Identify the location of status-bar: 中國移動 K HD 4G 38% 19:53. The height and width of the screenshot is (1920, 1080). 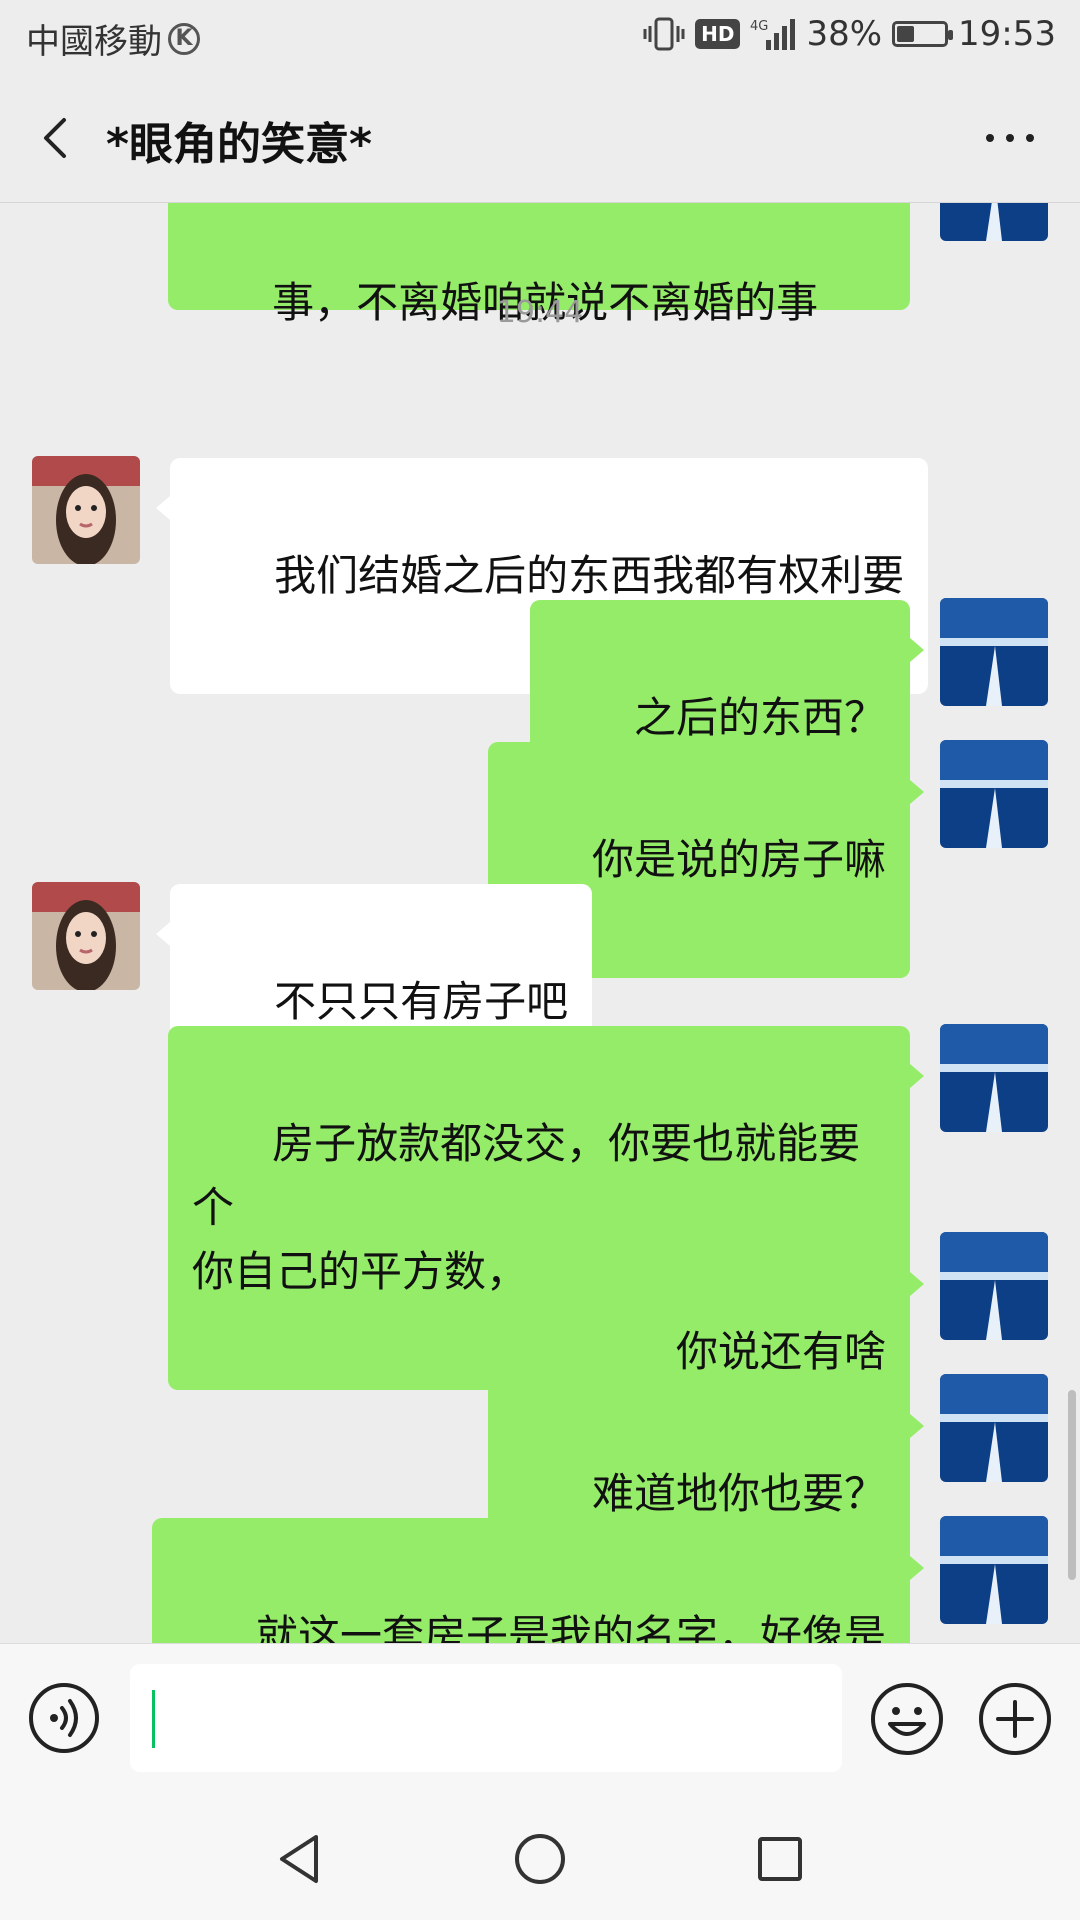
(540, 37).